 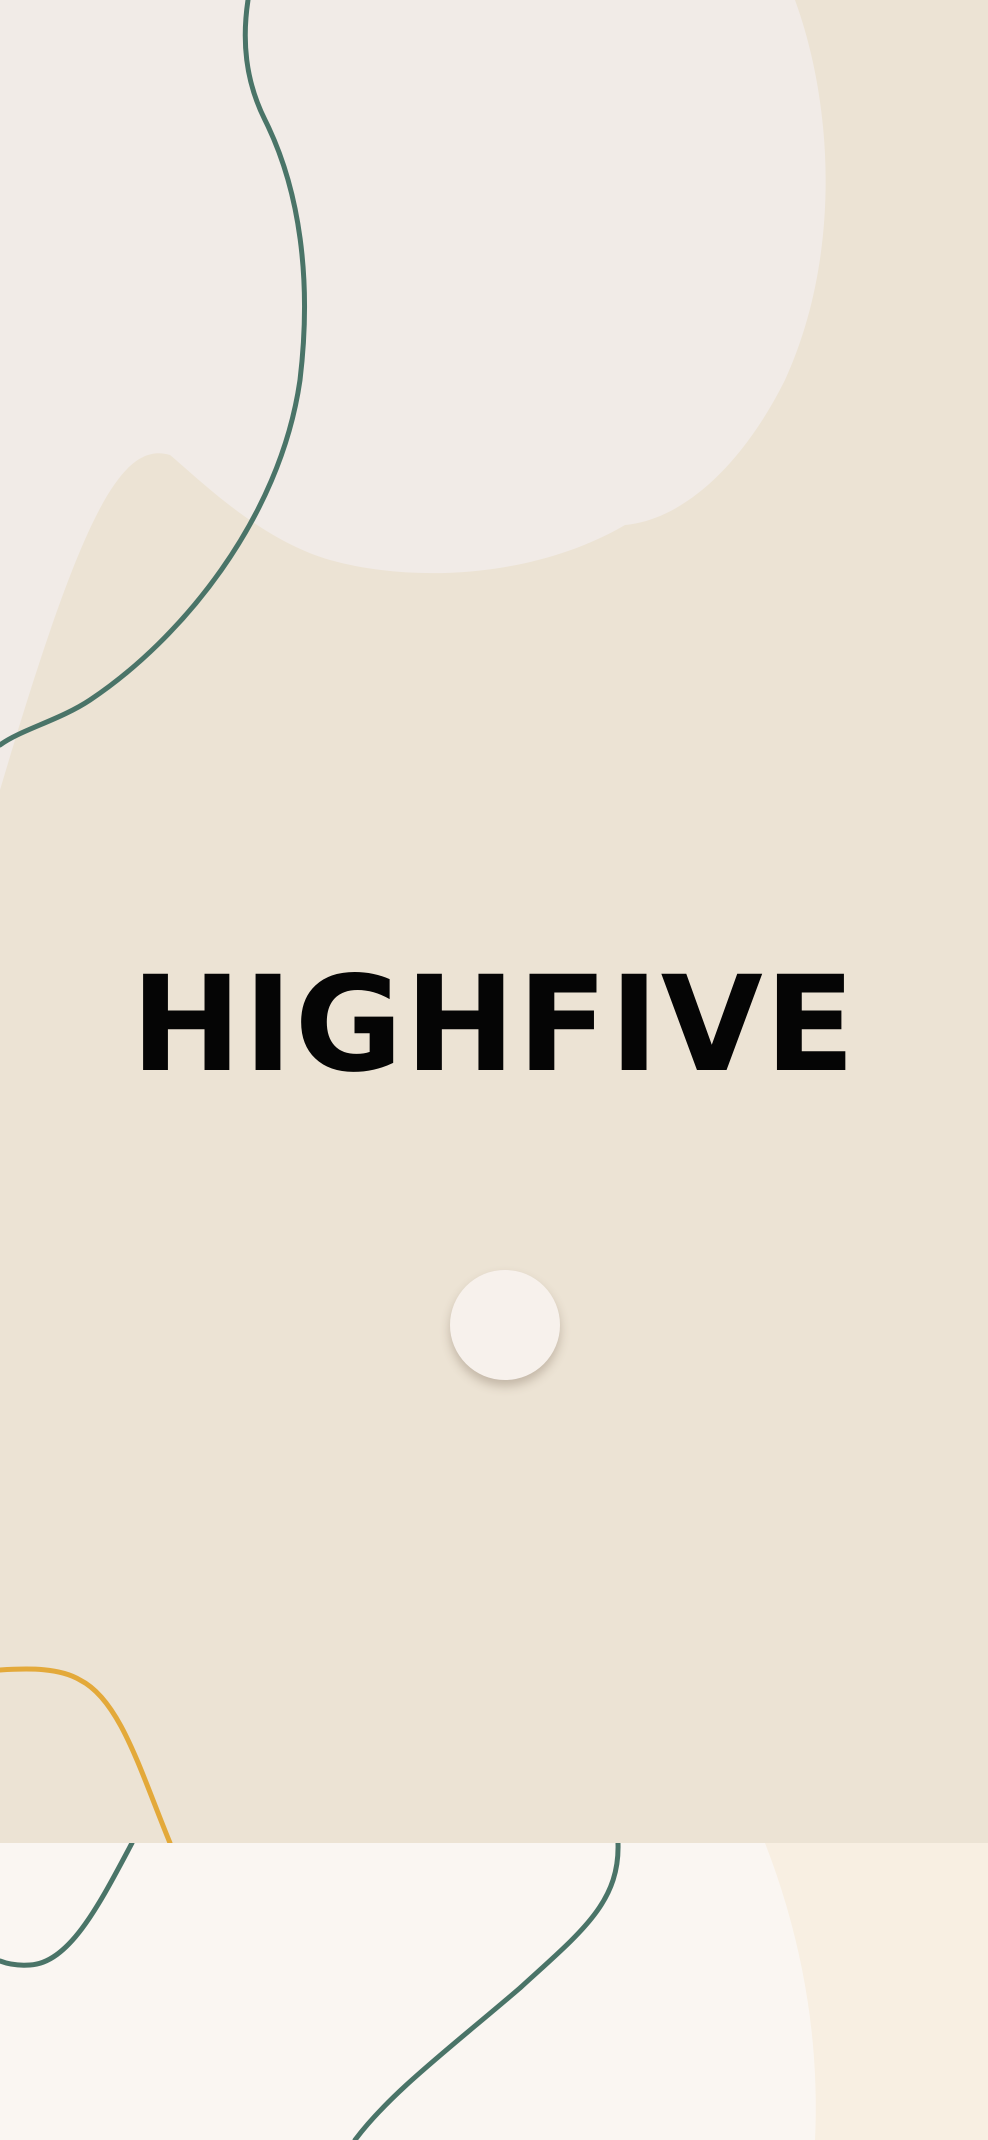 What do you see at coordinates (505, 1325) in the screenshot?
I see `loading-dot-icon` at bounding box center [505, 1325].